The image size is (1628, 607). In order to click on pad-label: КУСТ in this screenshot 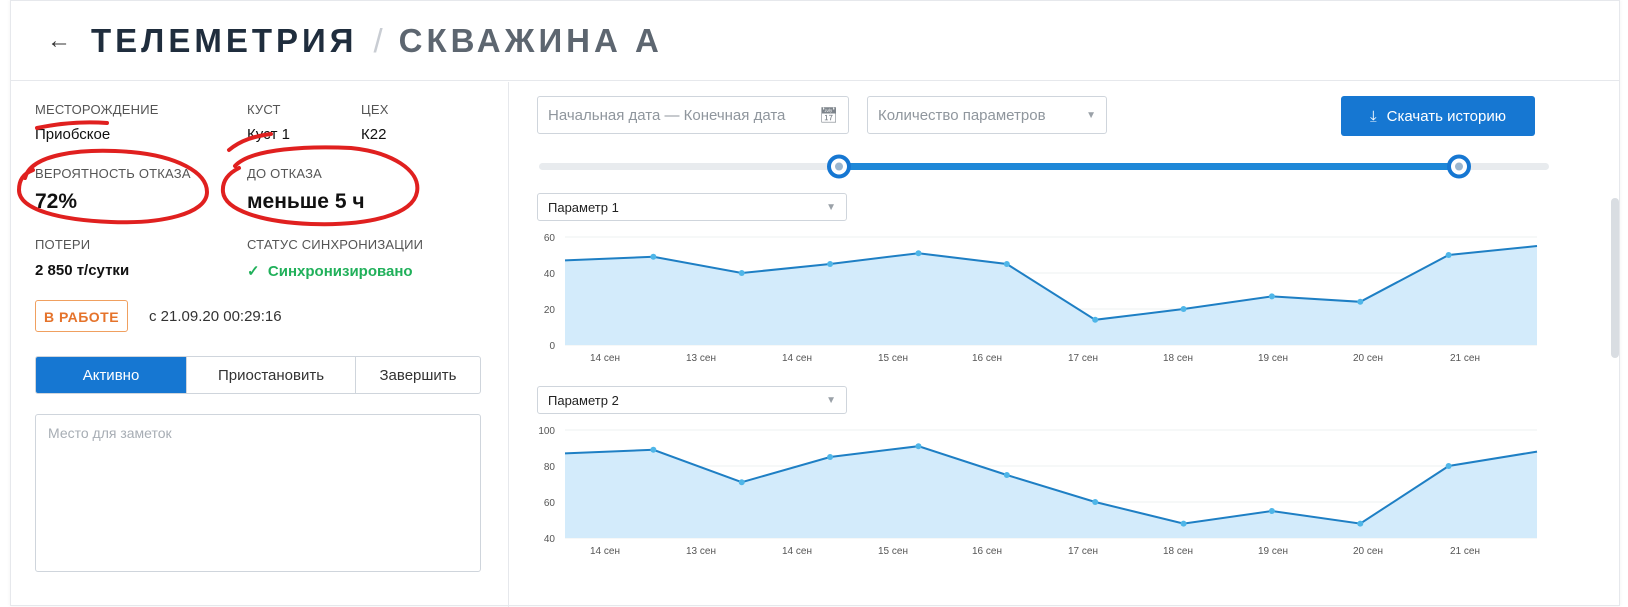, I will do `click(264, 109)`.